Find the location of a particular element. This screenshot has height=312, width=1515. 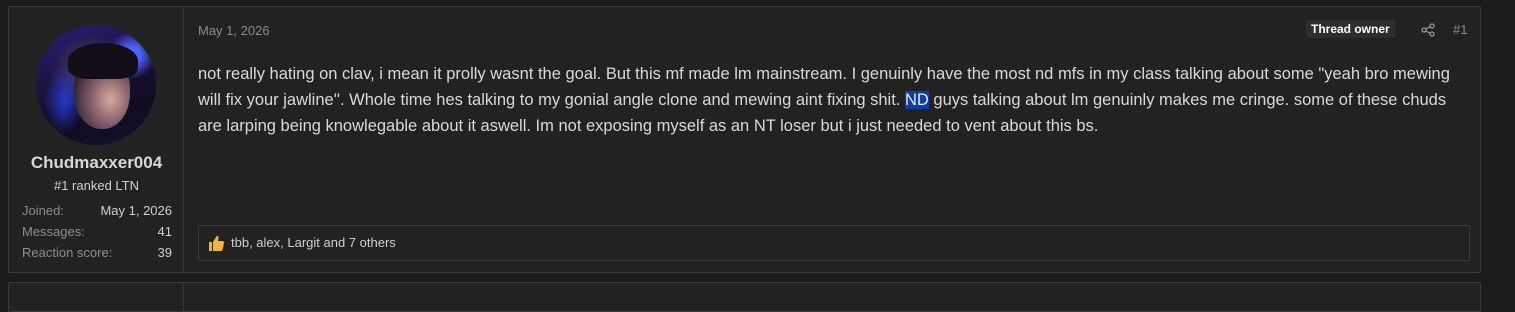

post-number-link: #1 is located at coordinates (1460, 29).